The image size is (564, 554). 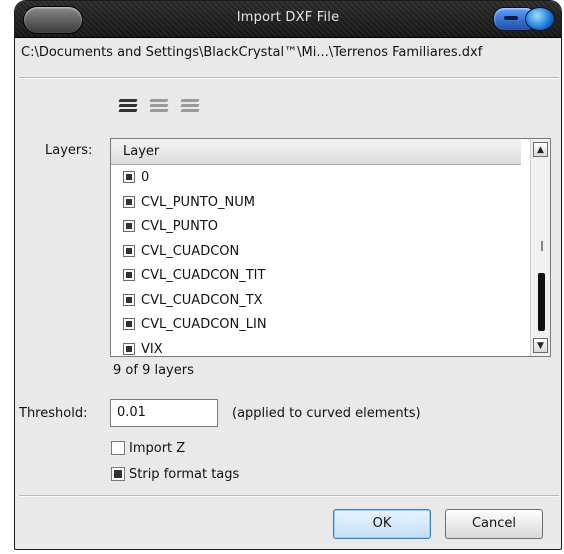 What do you see at coordinates (203, 275) in the screenshot?
I see `layer-name: CVL_CUADCON_TIT` at bounding box center [203, 275].